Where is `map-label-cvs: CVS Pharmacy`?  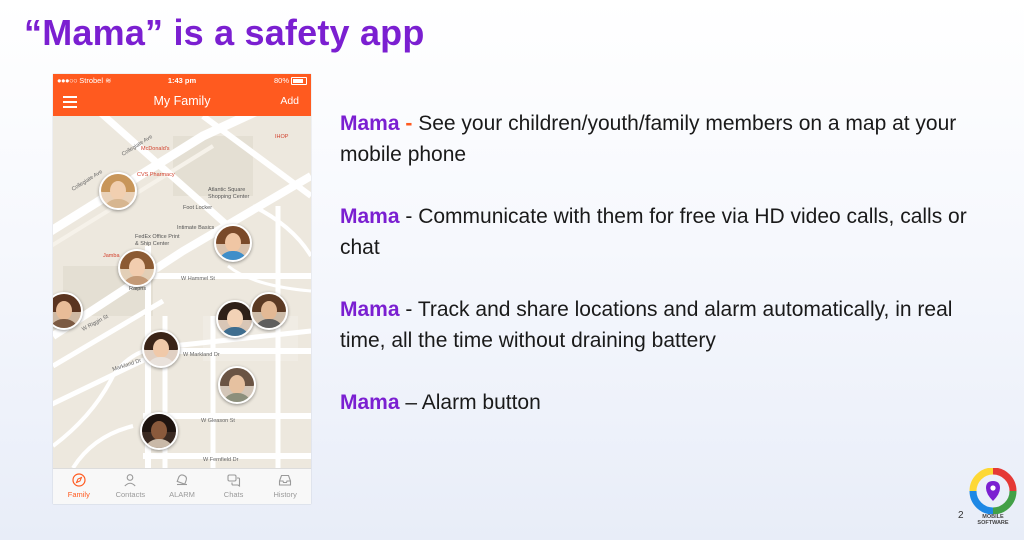
map-label-cvs: CVS Pharmacy is located at coordinates (156, 175).